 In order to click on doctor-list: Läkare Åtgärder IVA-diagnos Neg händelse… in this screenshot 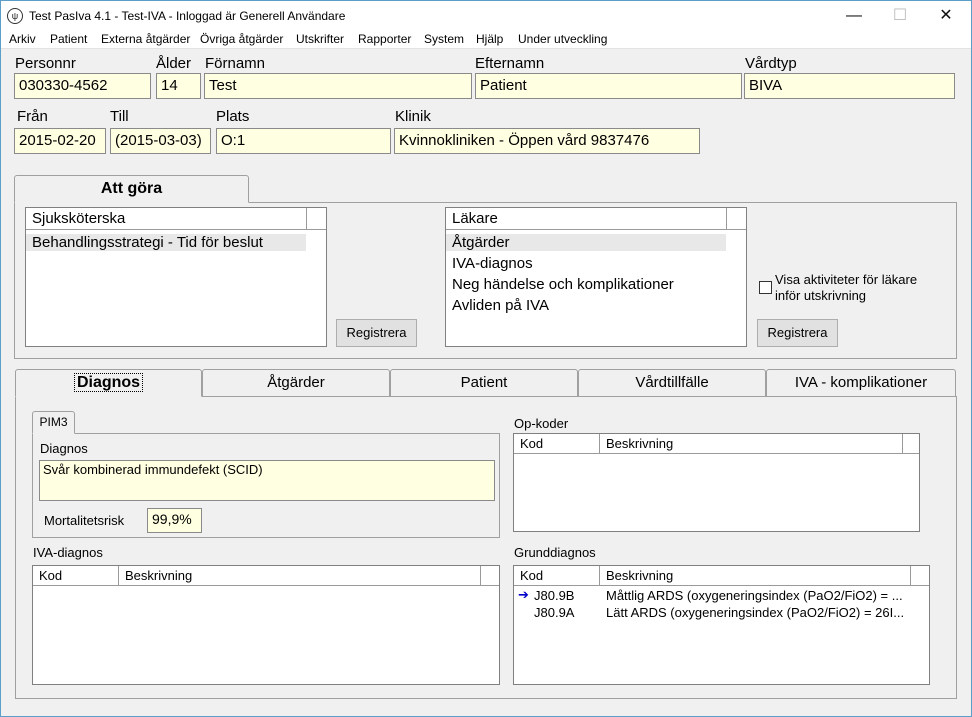, I will do `click(596, 277)`.